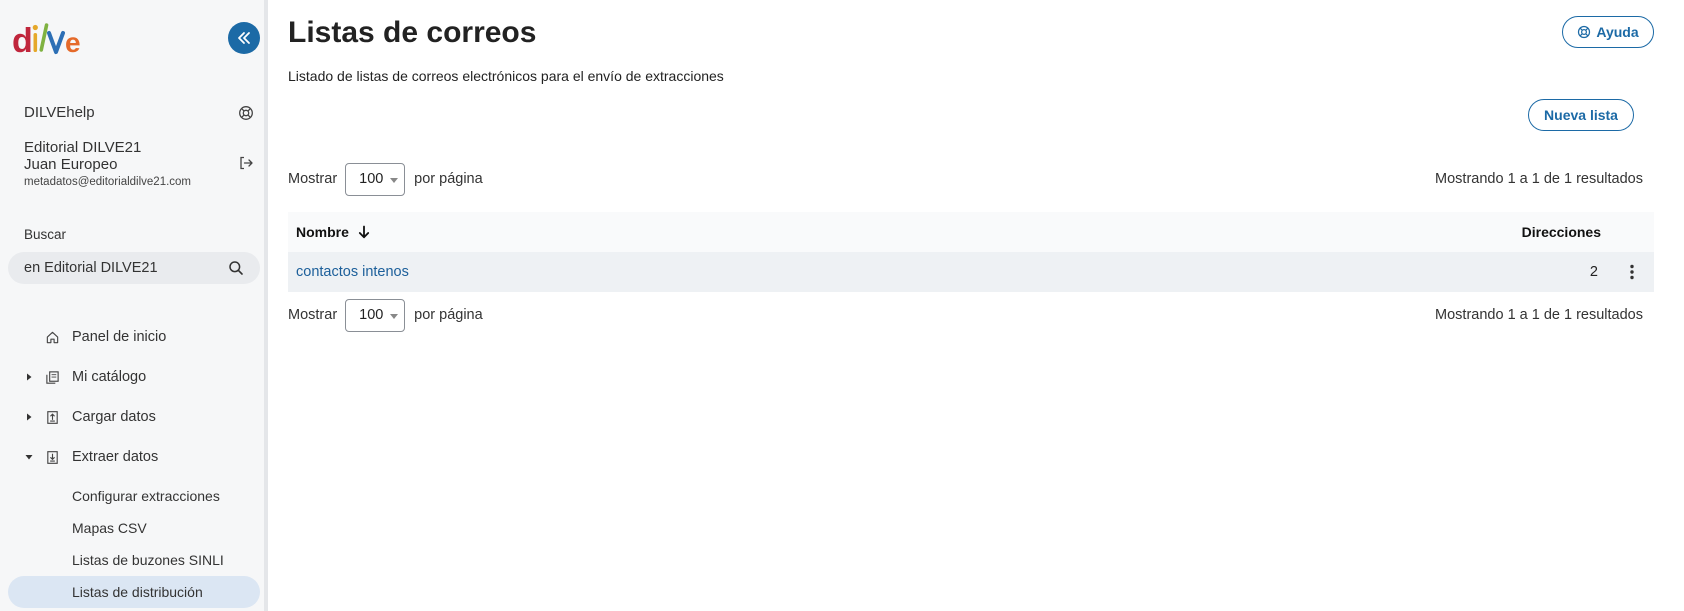 The image size is (1684, 611). I want to click on list-name-link: contactos intenos, so click(352, 272).